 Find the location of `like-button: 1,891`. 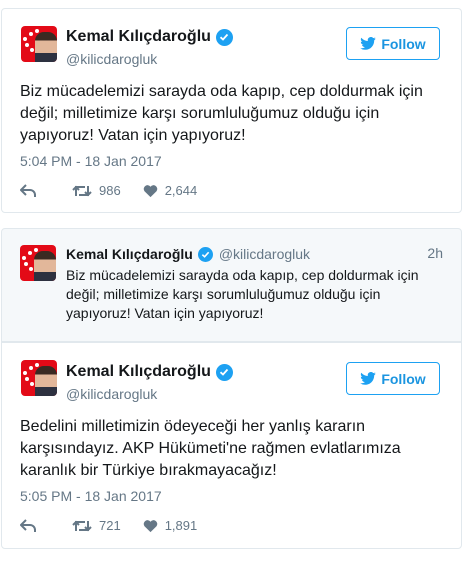

like-button: 1,891 is located at coordinates (170, 525).